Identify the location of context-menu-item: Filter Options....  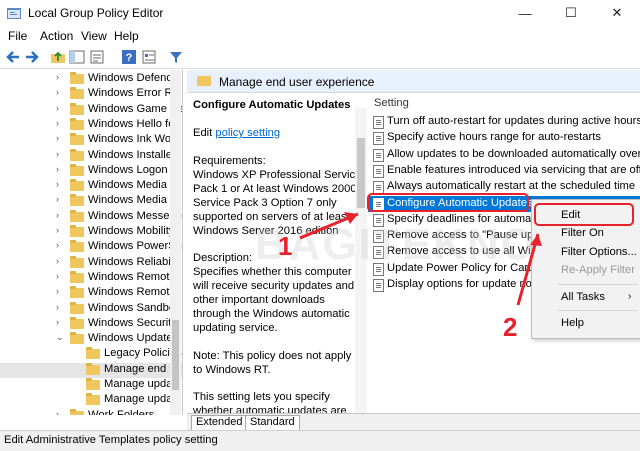
(599, 252).